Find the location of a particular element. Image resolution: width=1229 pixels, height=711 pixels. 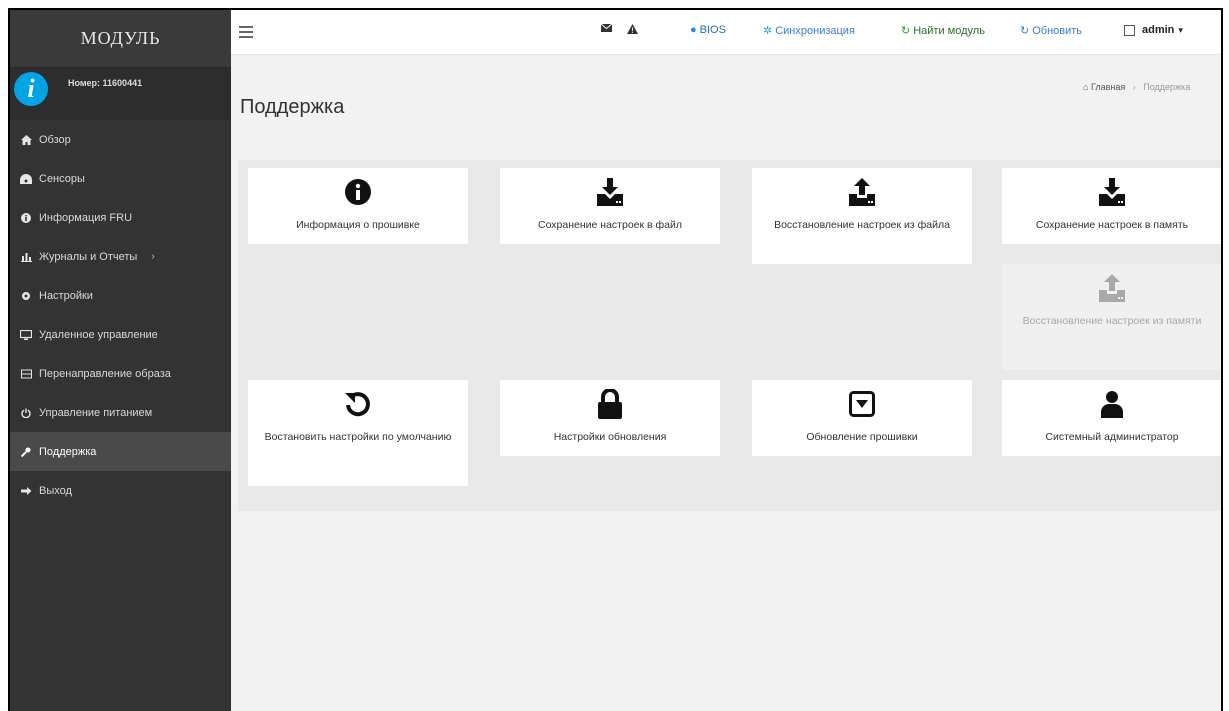

mail-icon is located at coordinates (606, 28).